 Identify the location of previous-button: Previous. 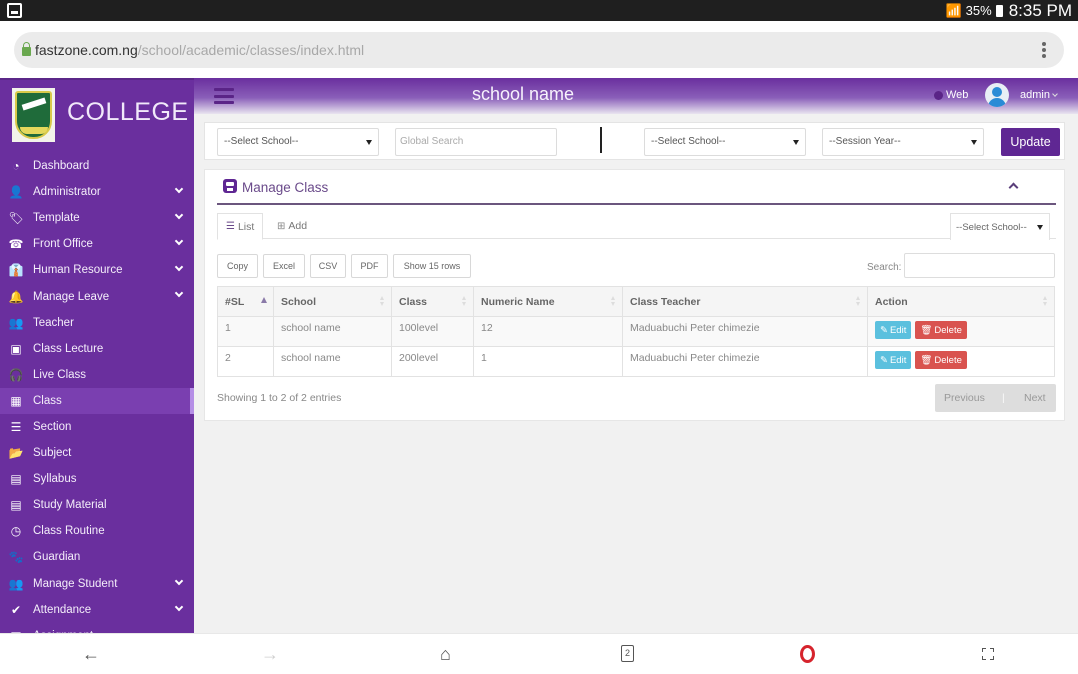
(964, 398).